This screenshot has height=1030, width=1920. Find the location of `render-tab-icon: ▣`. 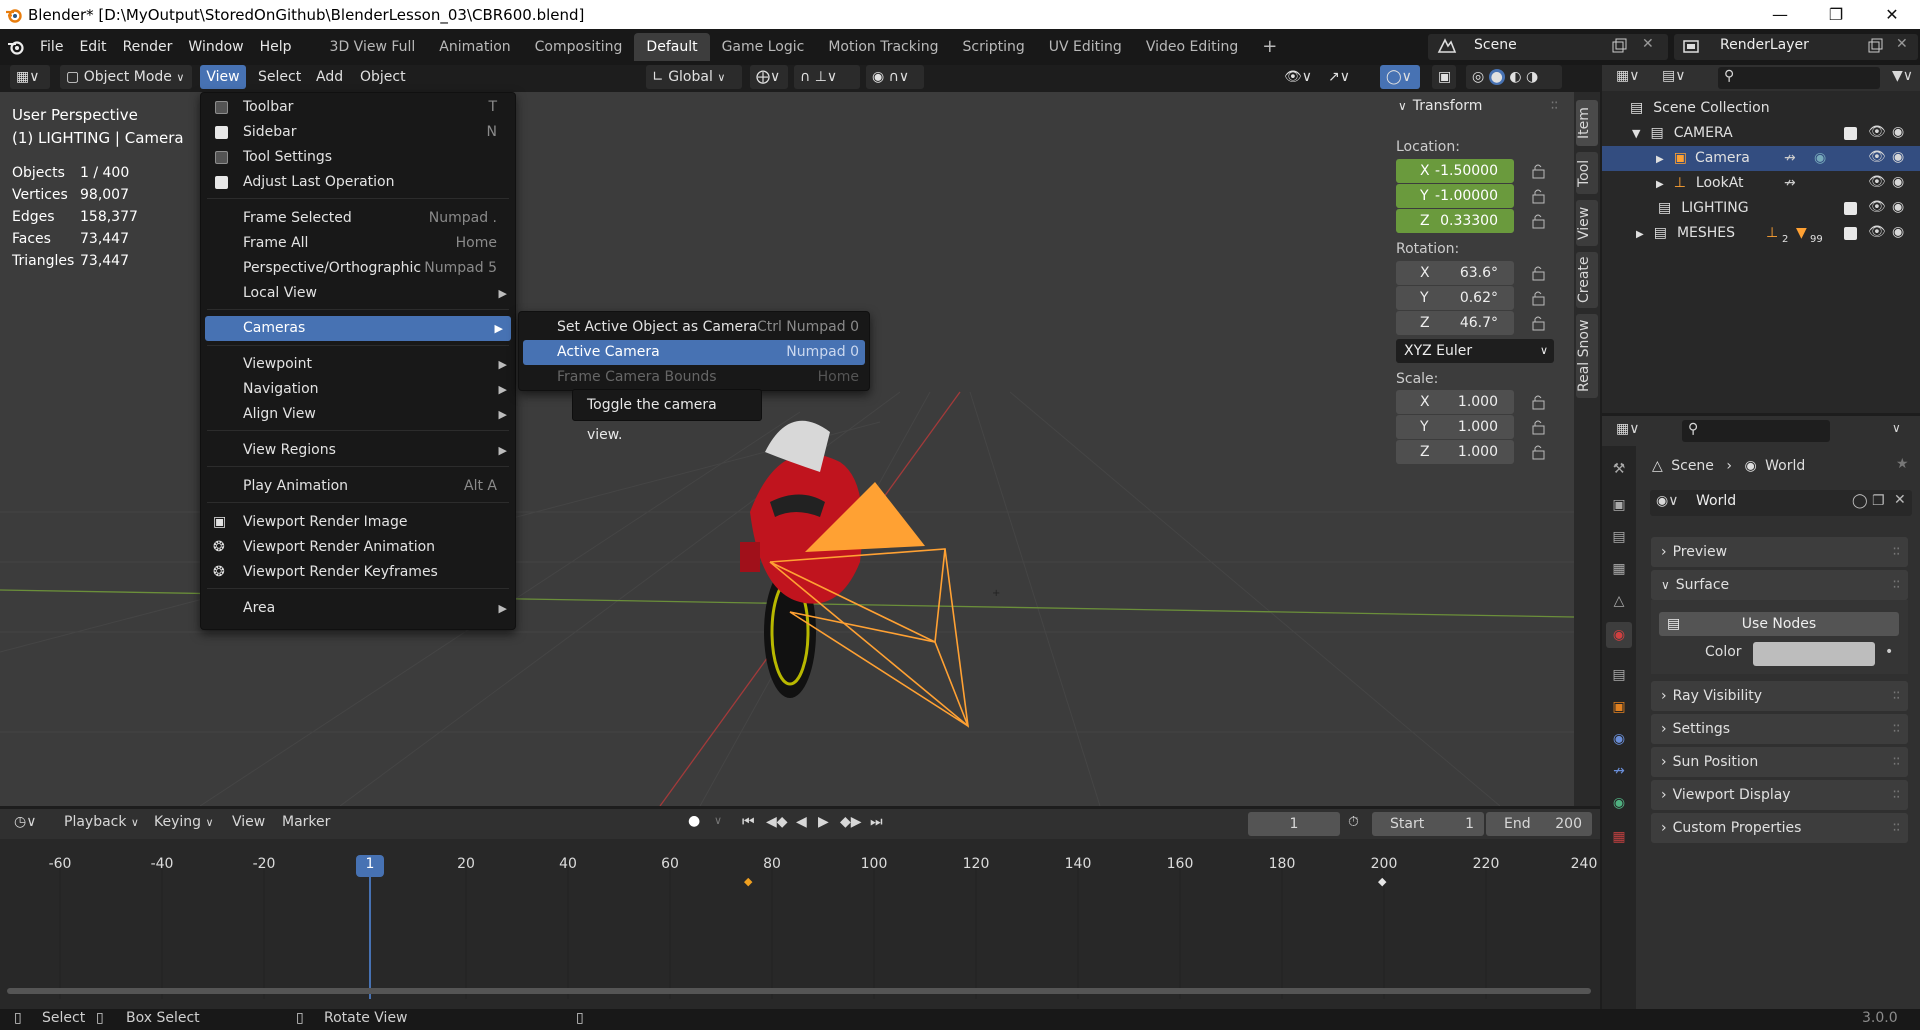

render-tab-icon: ▣ is located at coordinates (1619, 505).